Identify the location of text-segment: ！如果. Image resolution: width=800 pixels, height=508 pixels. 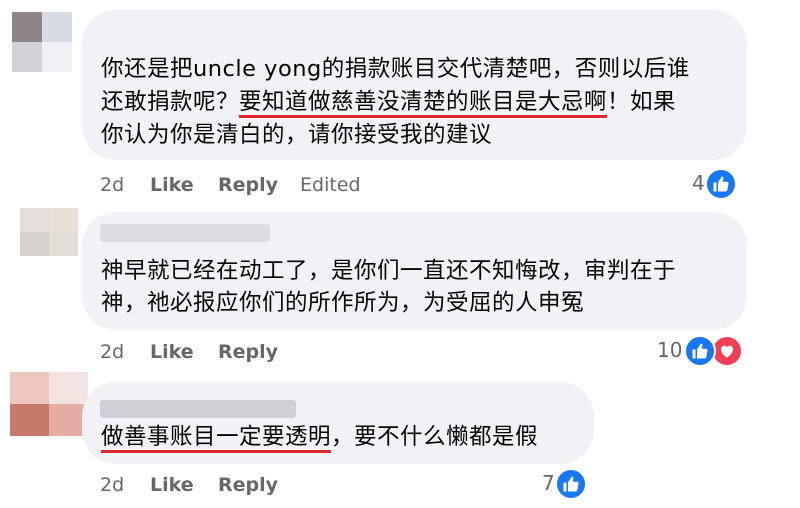
(642, 102).